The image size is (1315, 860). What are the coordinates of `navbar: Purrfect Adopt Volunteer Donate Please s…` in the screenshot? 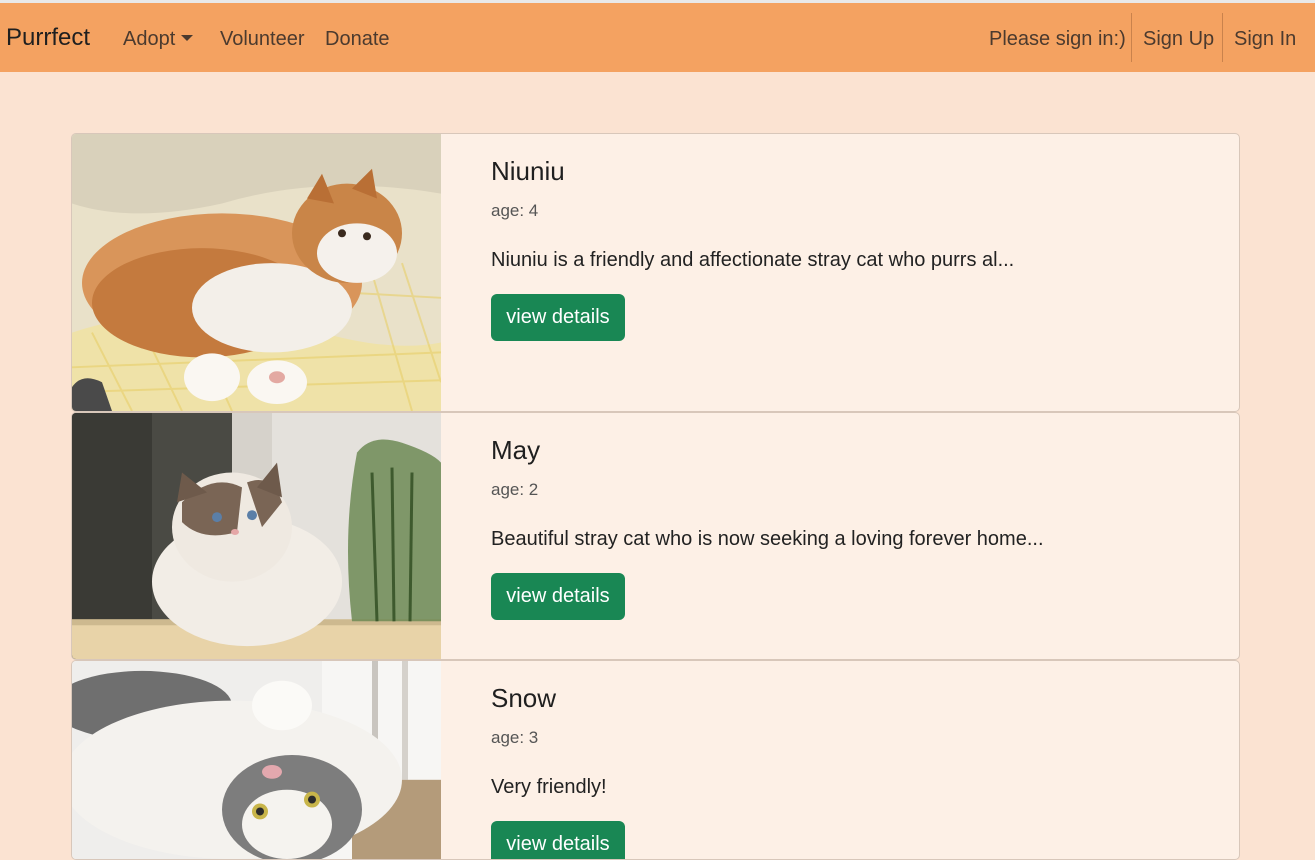 It's located at (657, 37).